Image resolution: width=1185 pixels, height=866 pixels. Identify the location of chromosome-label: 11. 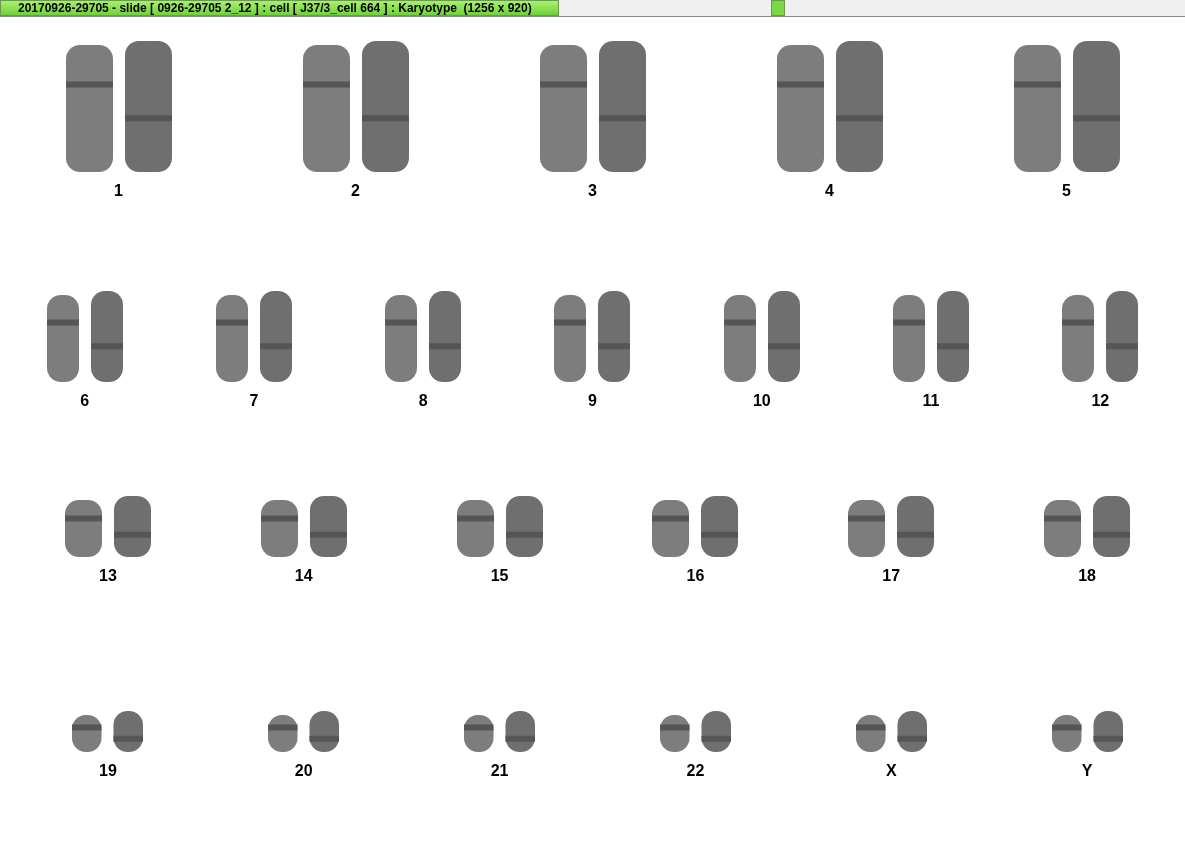
(931, 401).